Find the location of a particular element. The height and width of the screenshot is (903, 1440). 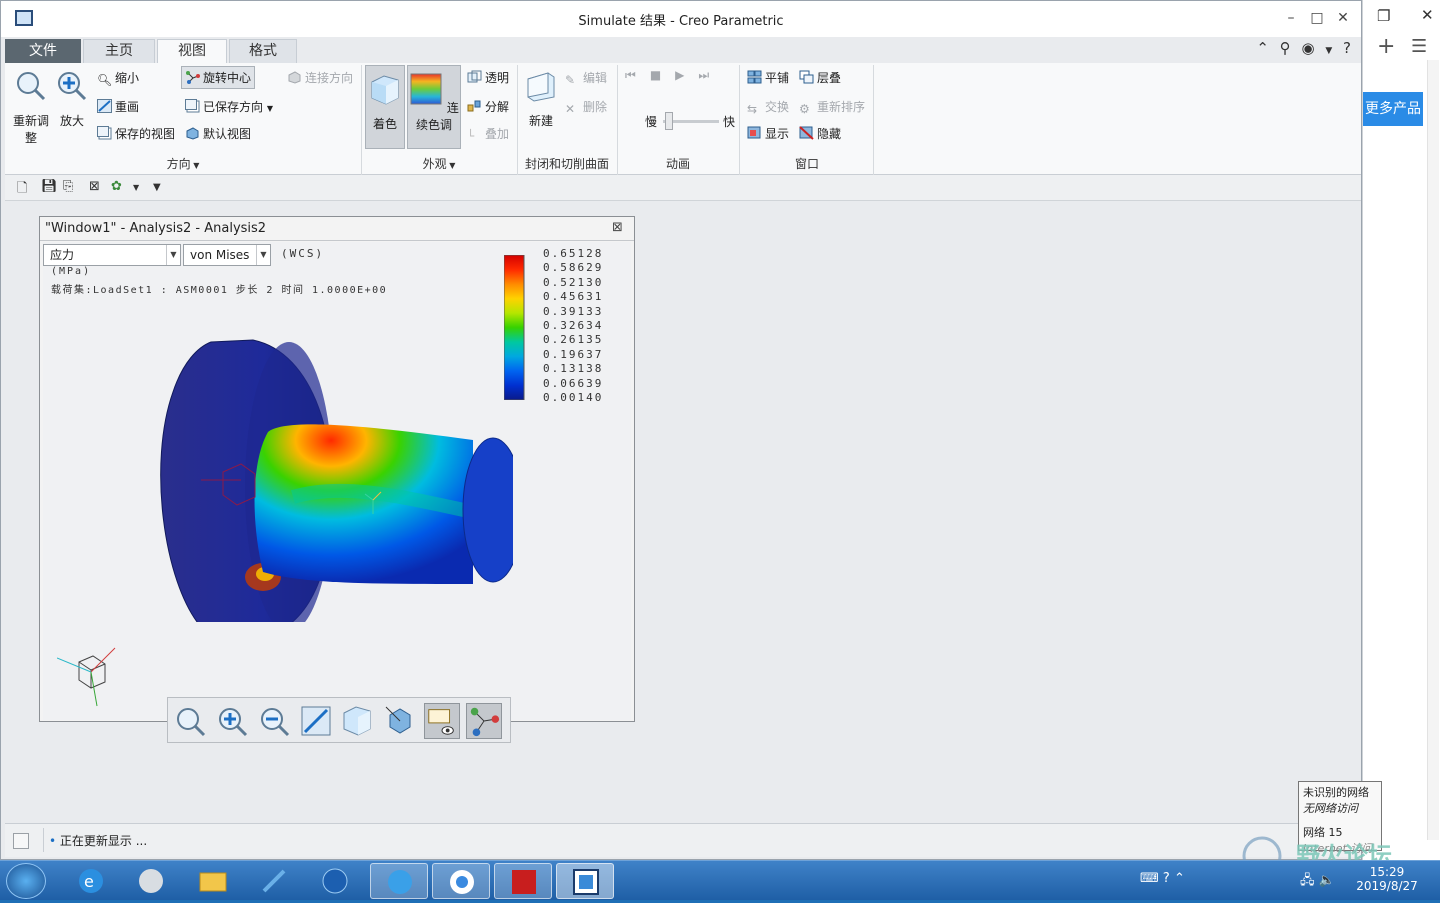

tab-view: 视图 is located at coordinates (192, 51).